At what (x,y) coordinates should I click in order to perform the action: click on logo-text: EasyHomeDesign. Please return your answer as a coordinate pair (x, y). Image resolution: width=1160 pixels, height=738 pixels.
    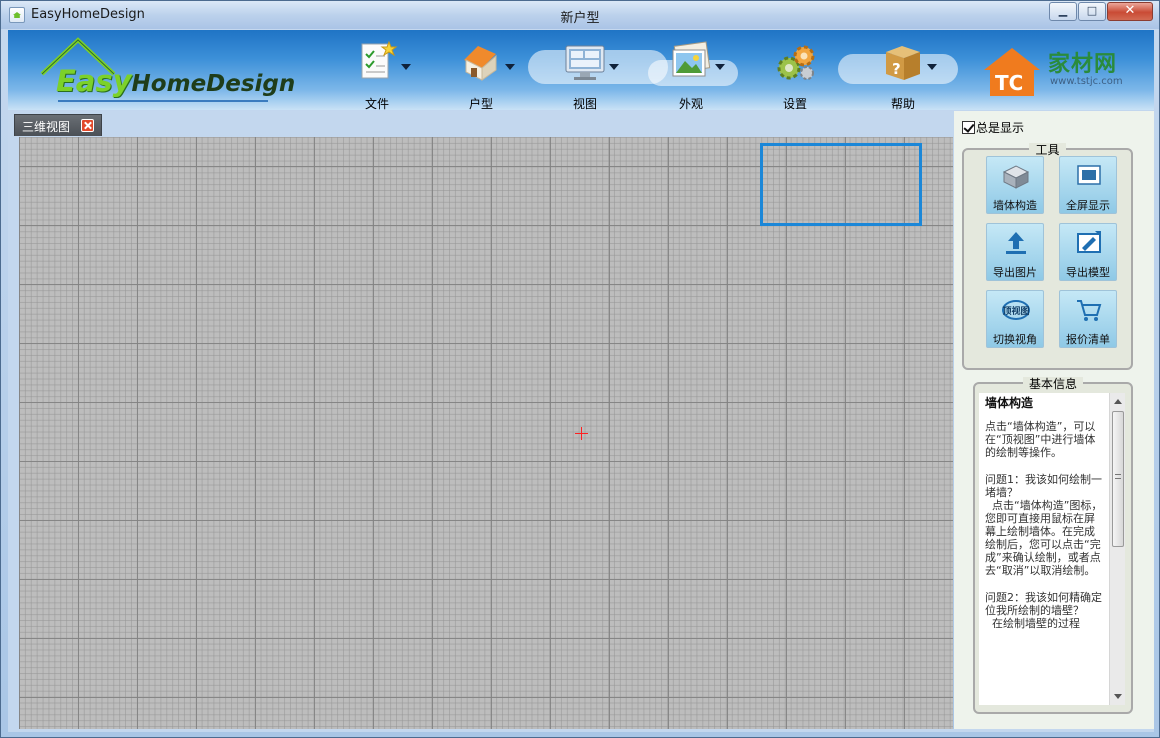
    Looking at the image, I should click on (175, 81).